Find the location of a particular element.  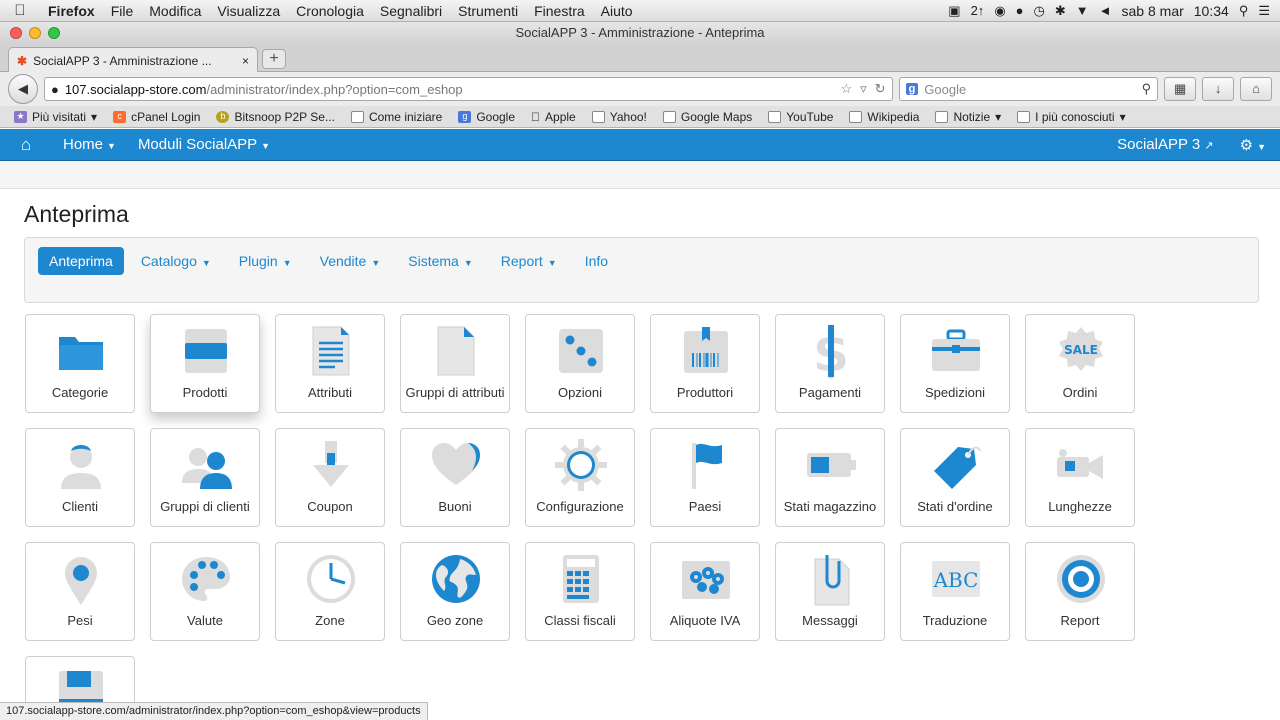

bookmark-youtube: YouTube is located at coordinates (800, 117).